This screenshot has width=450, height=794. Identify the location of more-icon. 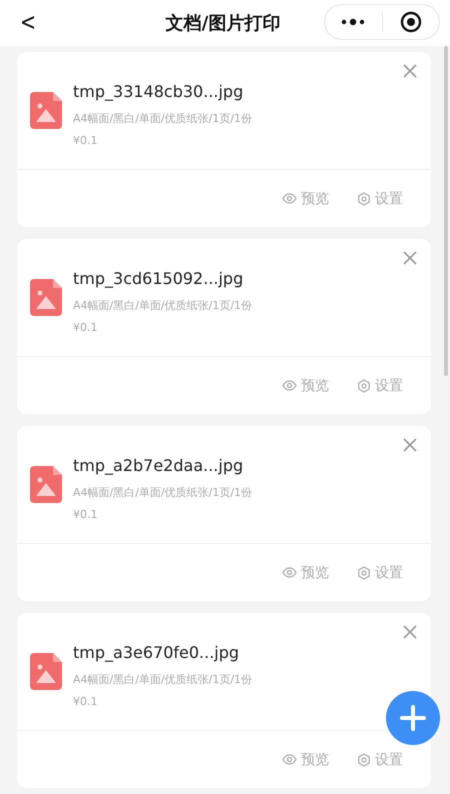
(353, 22).